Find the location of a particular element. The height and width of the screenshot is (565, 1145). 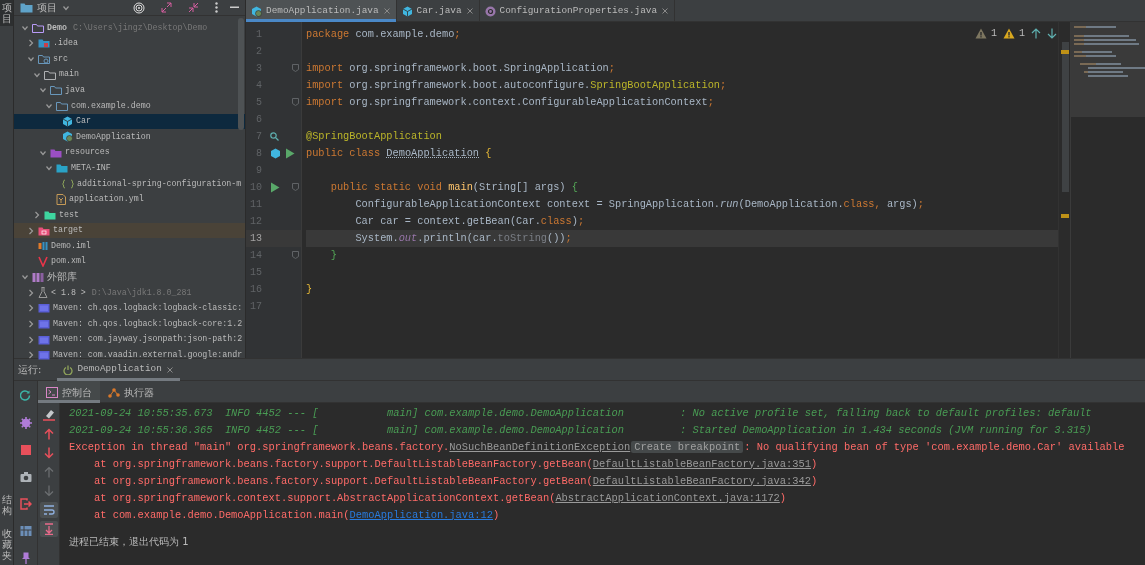

tree-label: target is located at coordinates (68, 230).